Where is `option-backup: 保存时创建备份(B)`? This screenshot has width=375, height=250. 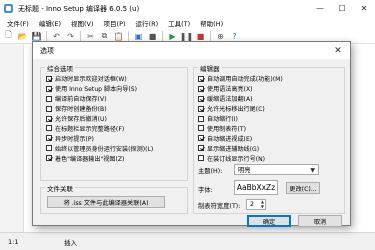 option-backup: 保存时创建备份(B) is located at coordinates (99, 109).